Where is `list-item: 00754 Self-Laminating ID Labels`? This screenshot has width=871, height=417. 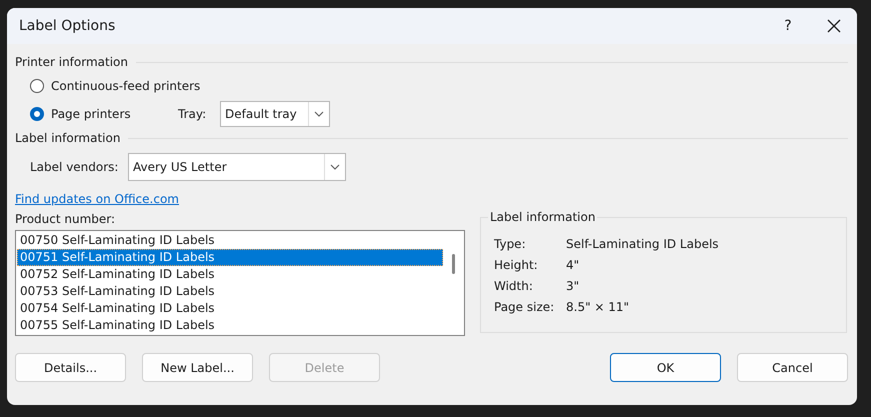
list-item: 00754 Self-Laminating ID Labels is located at coordinates (230, 308).